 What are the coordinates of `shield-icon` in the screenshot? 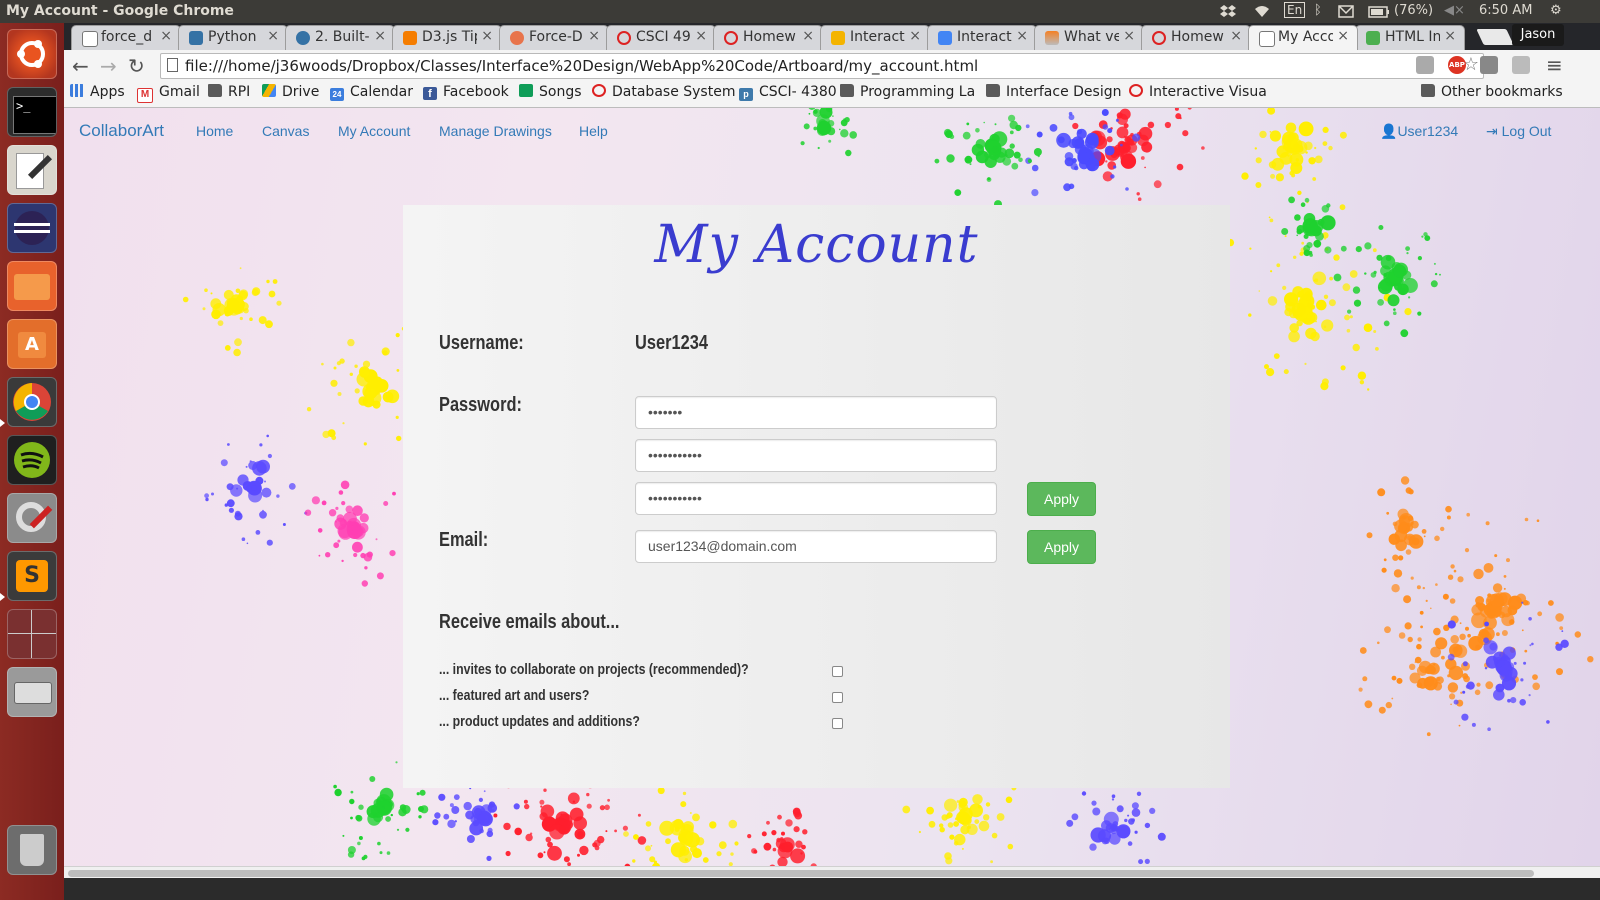 It's located at (1489, 65).